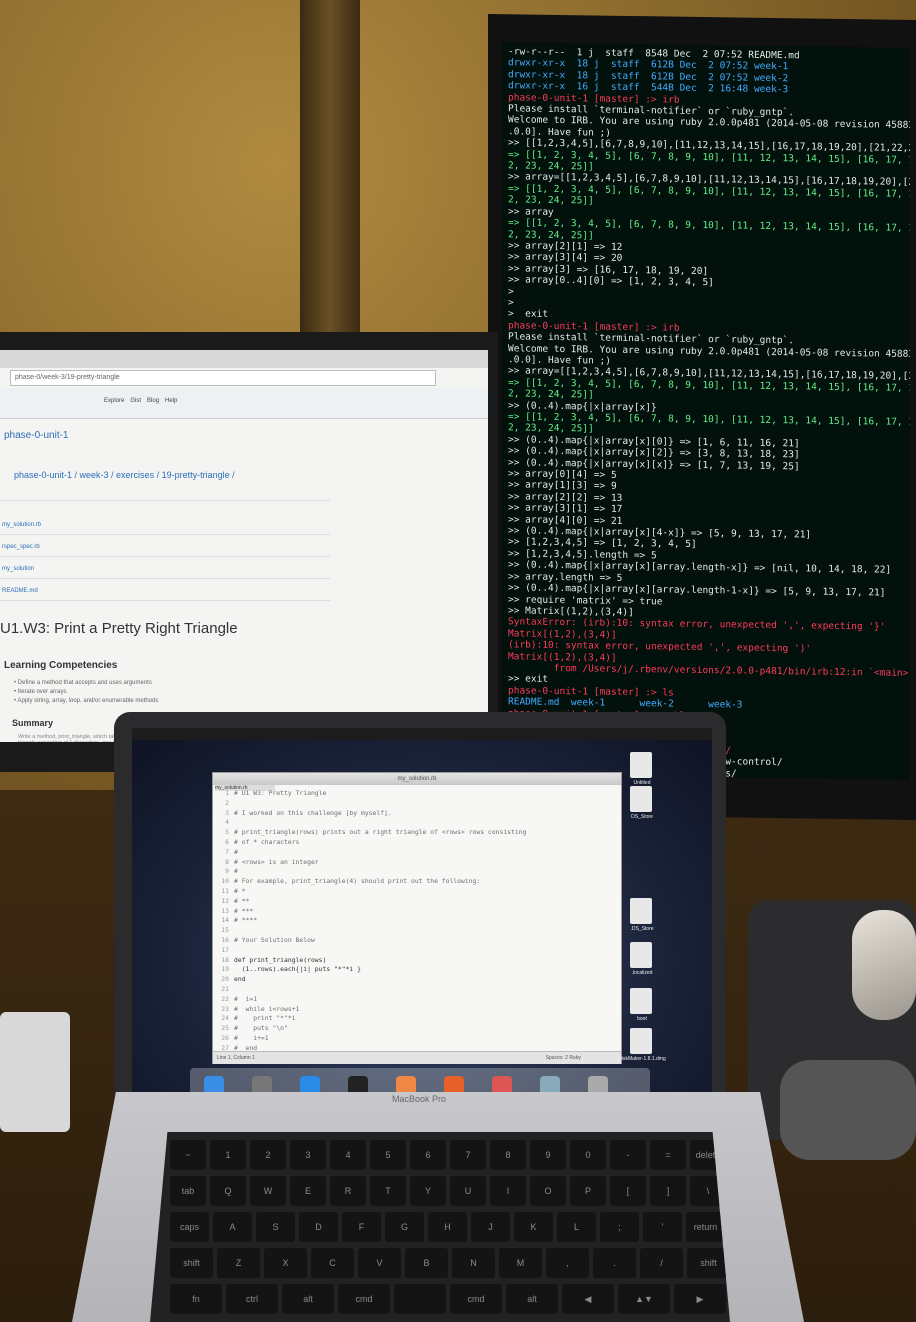 This screenshot has height=1322, width=916. Describe the element at coordinates (21, 525) in the screenshot. I see `file-item: my_solution.rb` at that location.